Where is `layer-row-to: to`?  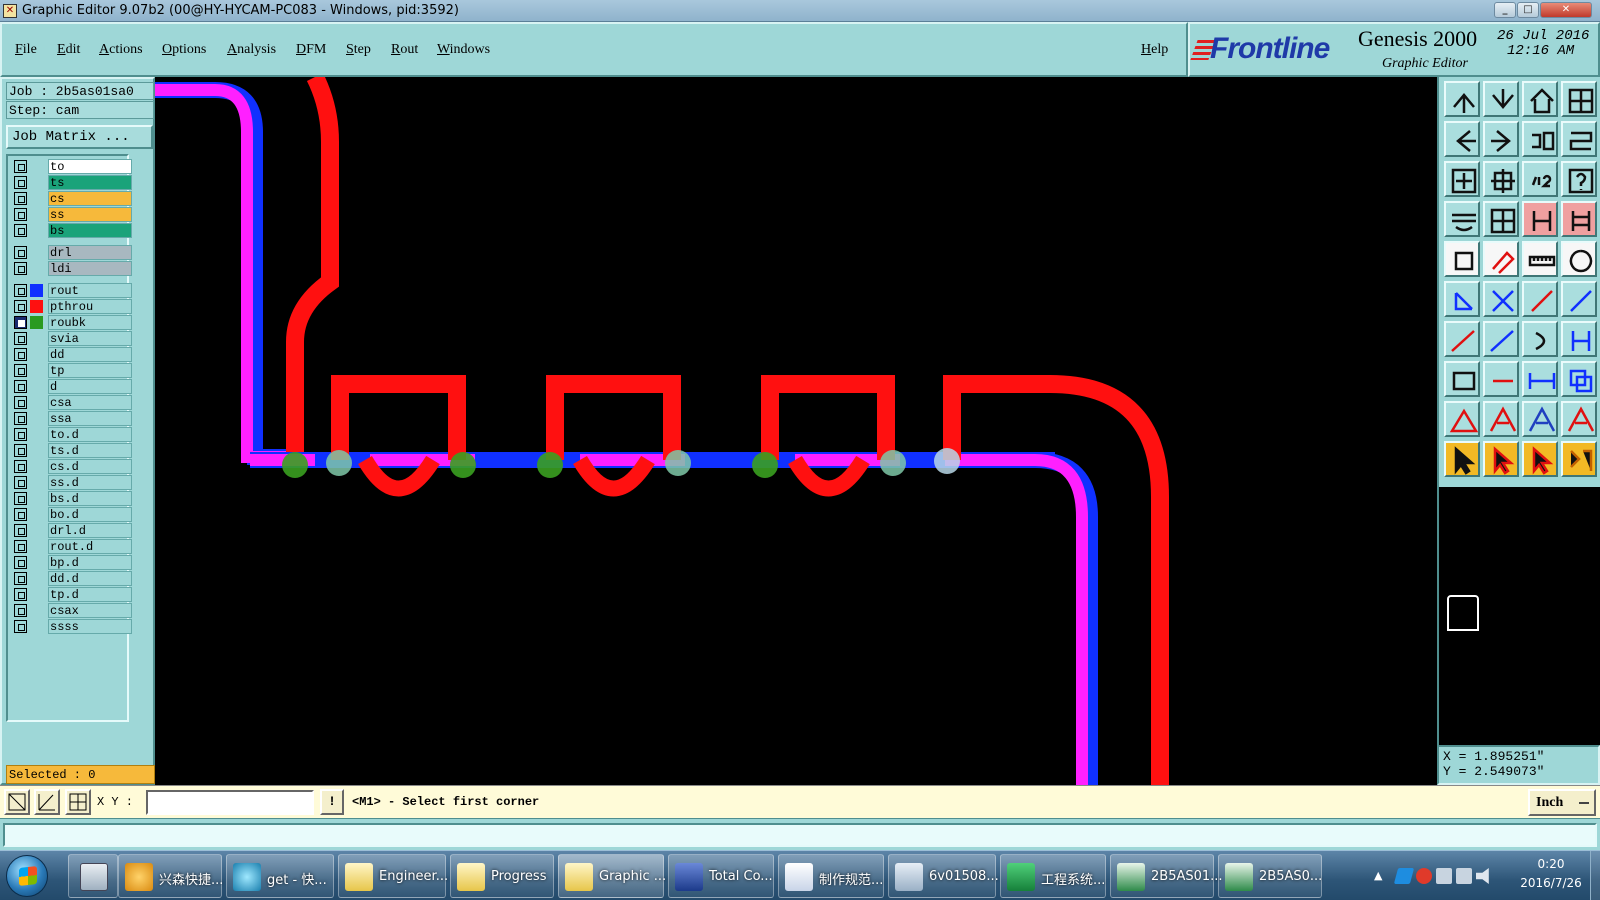
layer-row-to: to is located at coordinates (72, 166).